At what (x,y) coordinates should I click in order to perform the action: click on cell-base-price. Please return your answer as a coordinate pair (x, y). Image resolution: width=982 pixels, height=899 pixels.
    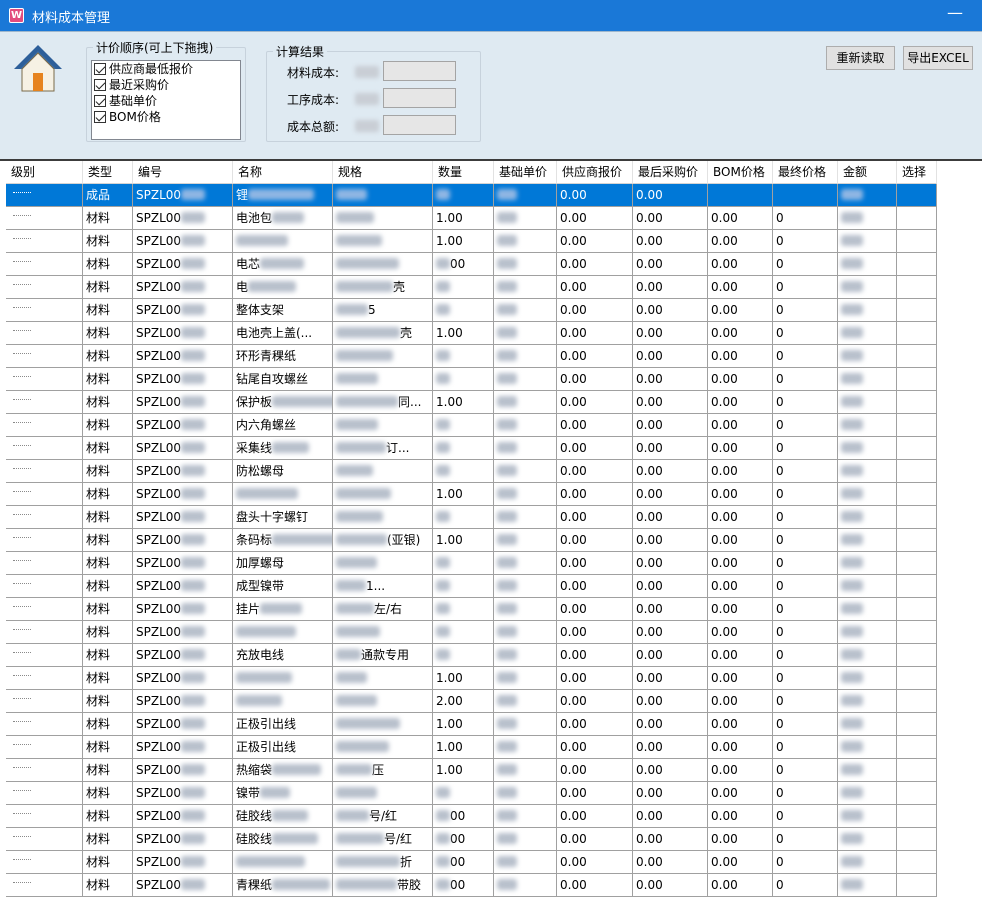
    Looking at the image, I should click on (525, 655).